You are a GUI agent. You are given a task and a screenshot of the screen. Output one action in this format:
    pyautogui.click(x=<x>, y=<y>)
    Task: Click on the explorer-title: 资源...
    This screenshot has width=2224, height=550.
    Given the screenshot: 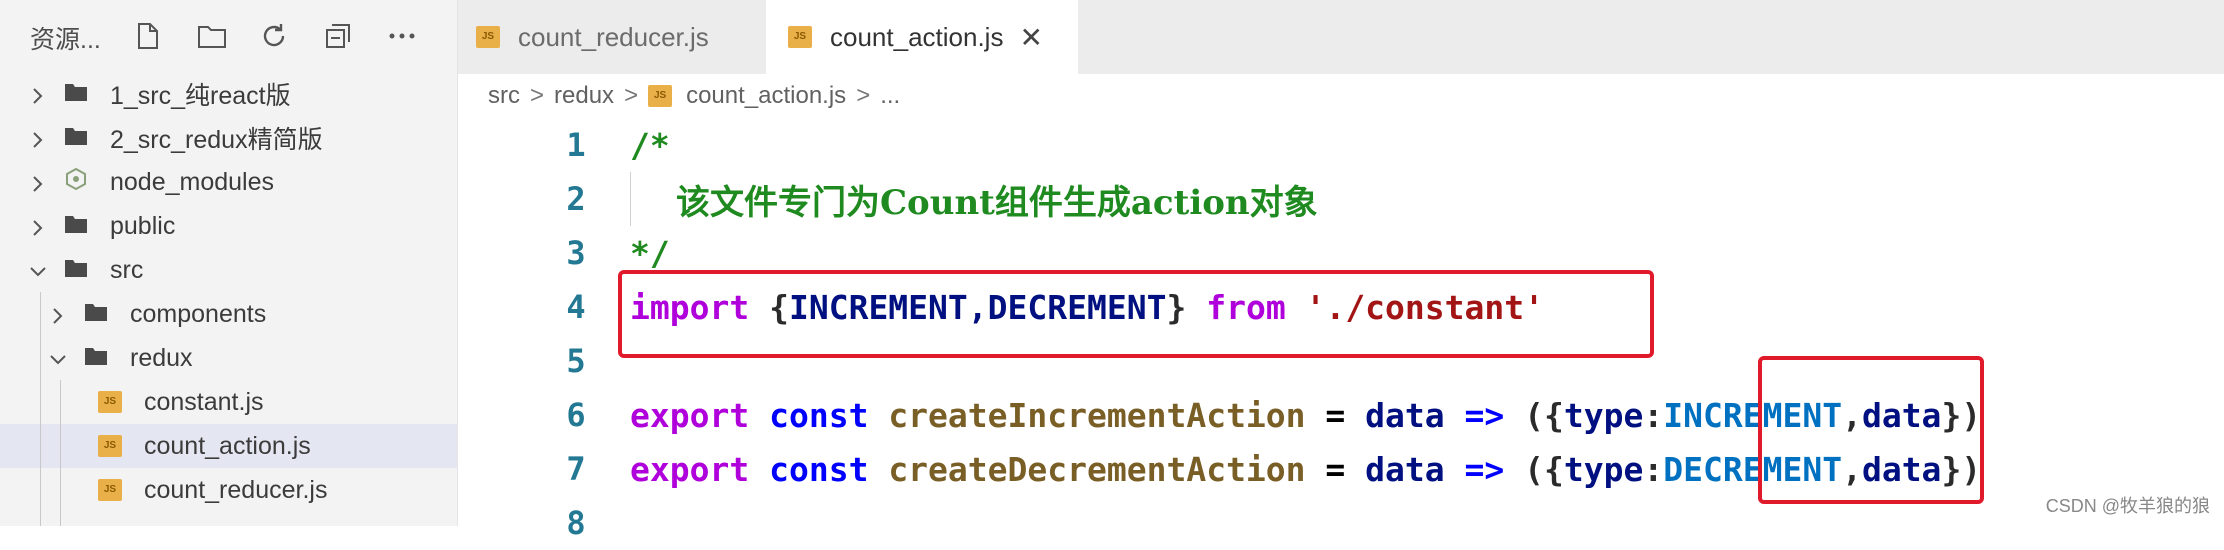 What is the action you would take?
    pyautogui.click(x=65, y=40)
    